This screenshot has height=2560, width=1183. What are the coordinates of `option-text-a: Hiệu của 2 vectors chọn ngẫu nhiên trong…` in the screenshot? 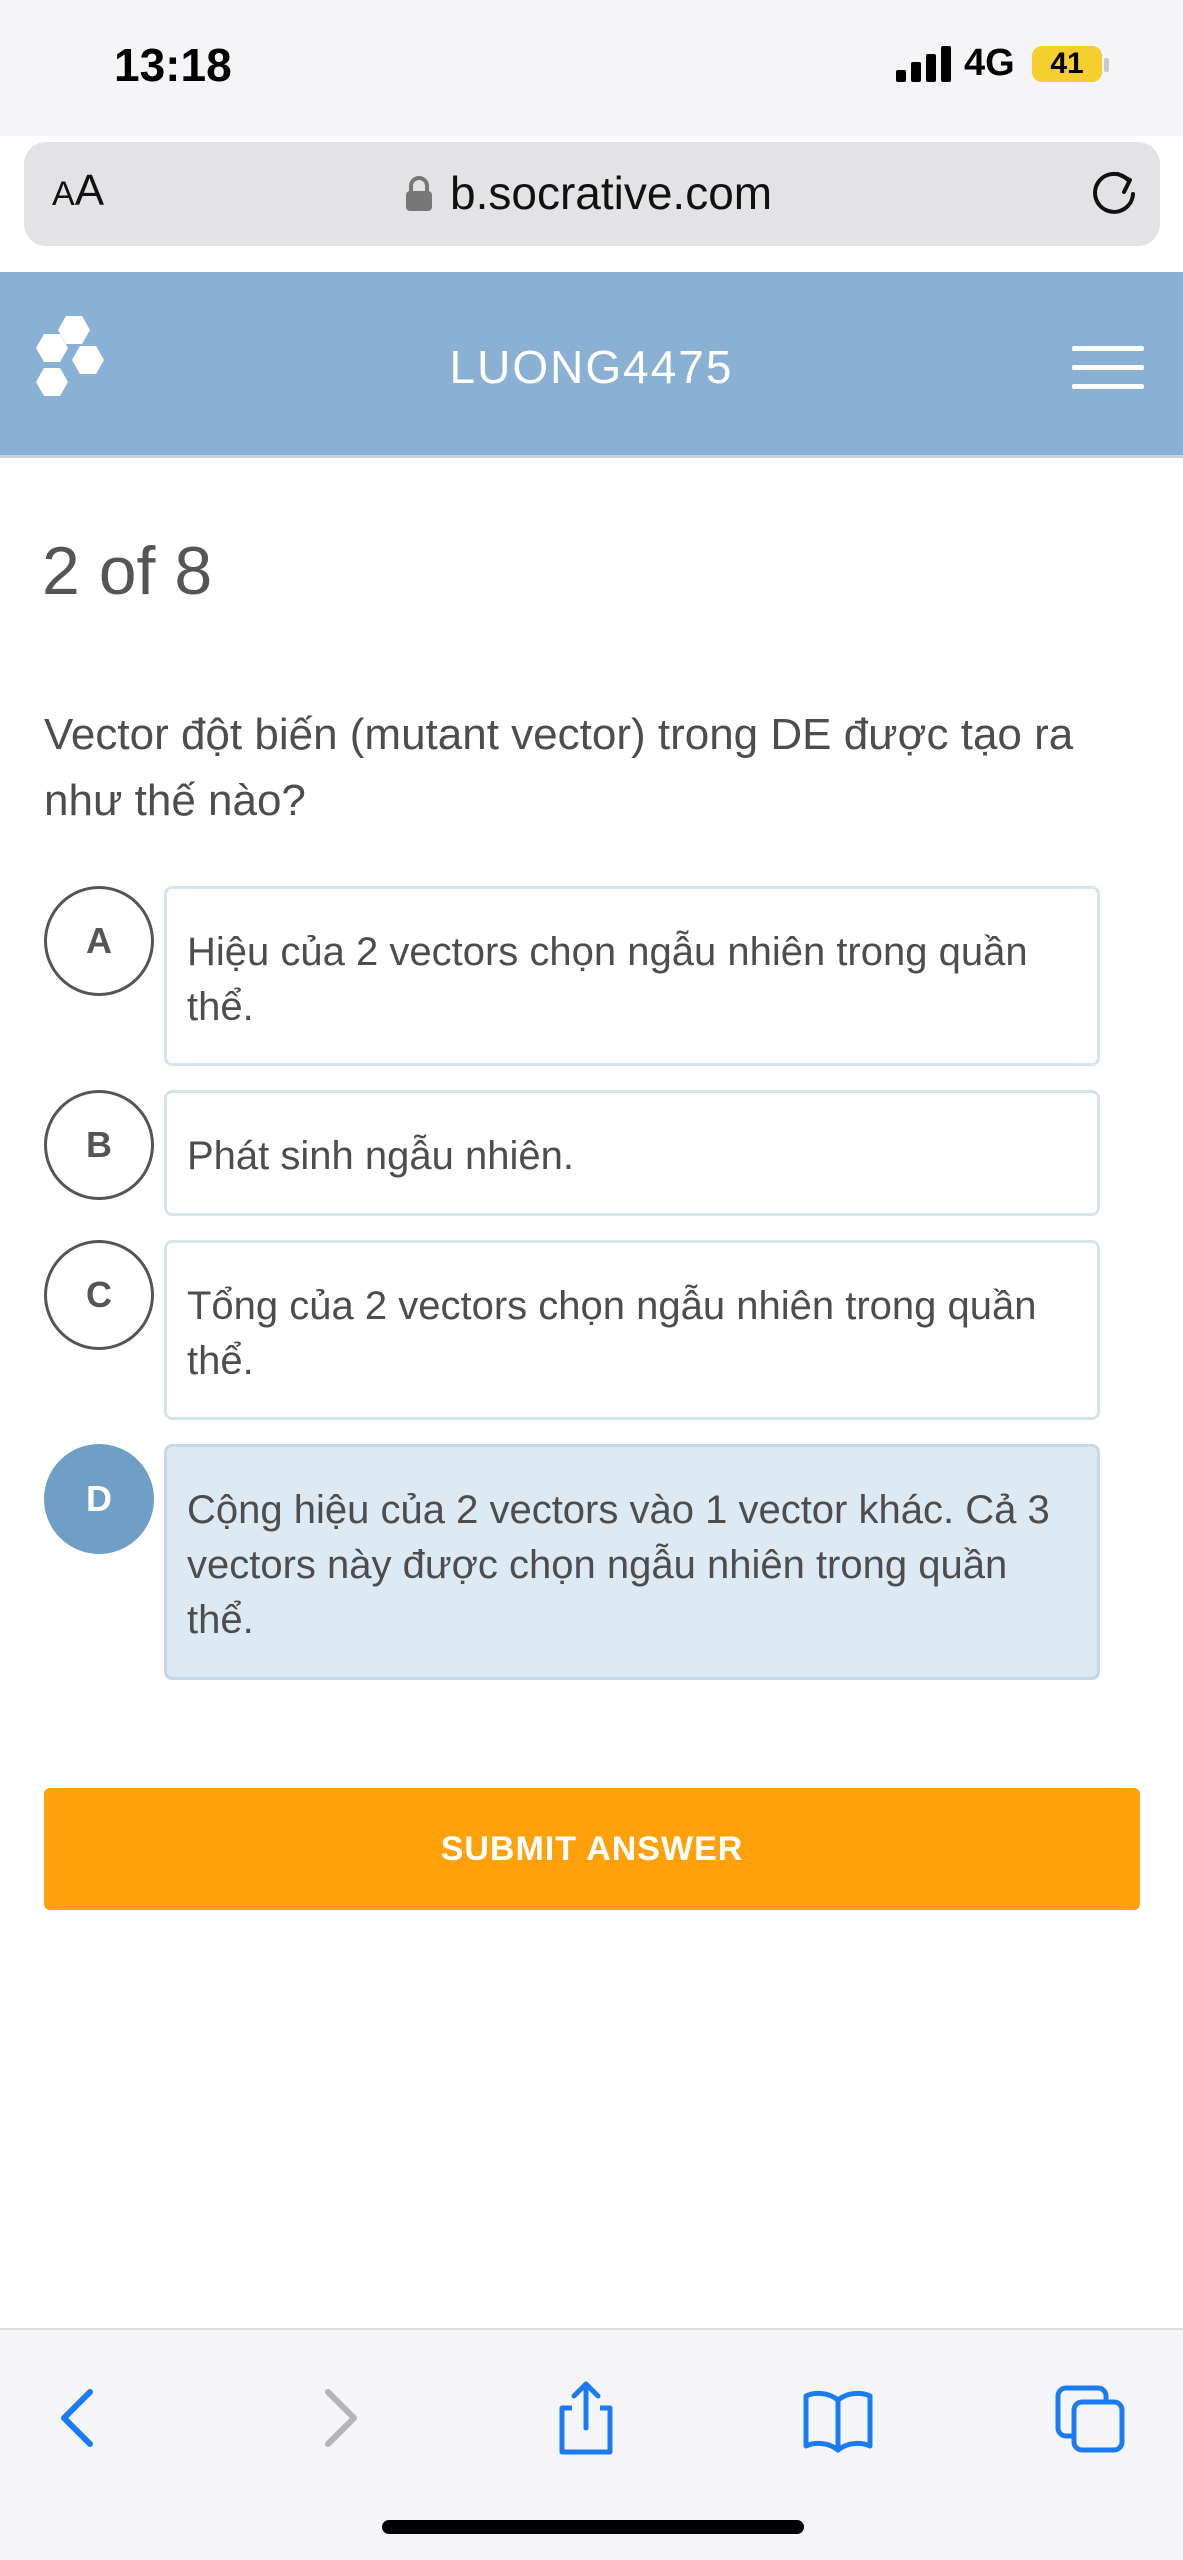 It's located at (632, 976).